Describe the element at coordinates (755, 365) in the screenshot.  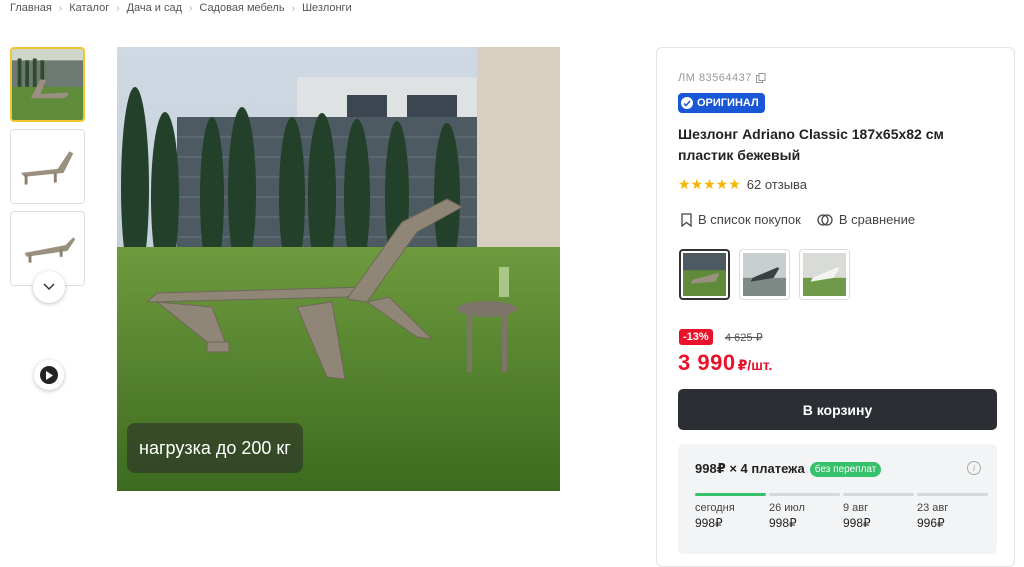
I see `price-unit: ₽/шт.` at that location.